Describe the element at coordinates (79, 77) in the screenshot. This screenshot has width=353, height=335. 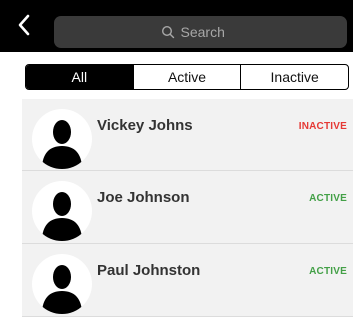
I see `filter-all: All` at that location.